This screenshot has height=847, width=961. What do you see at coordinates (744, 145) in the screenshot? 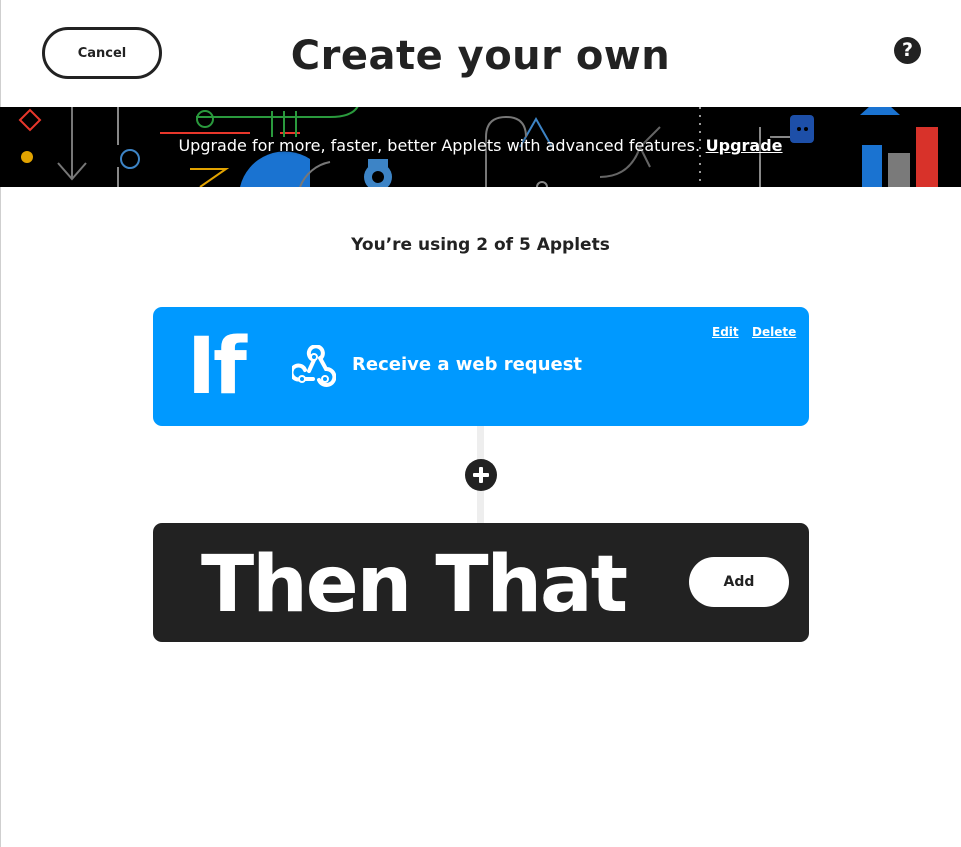
I see `upgrade-link: Upgrade` at bounding box center [744, 145].